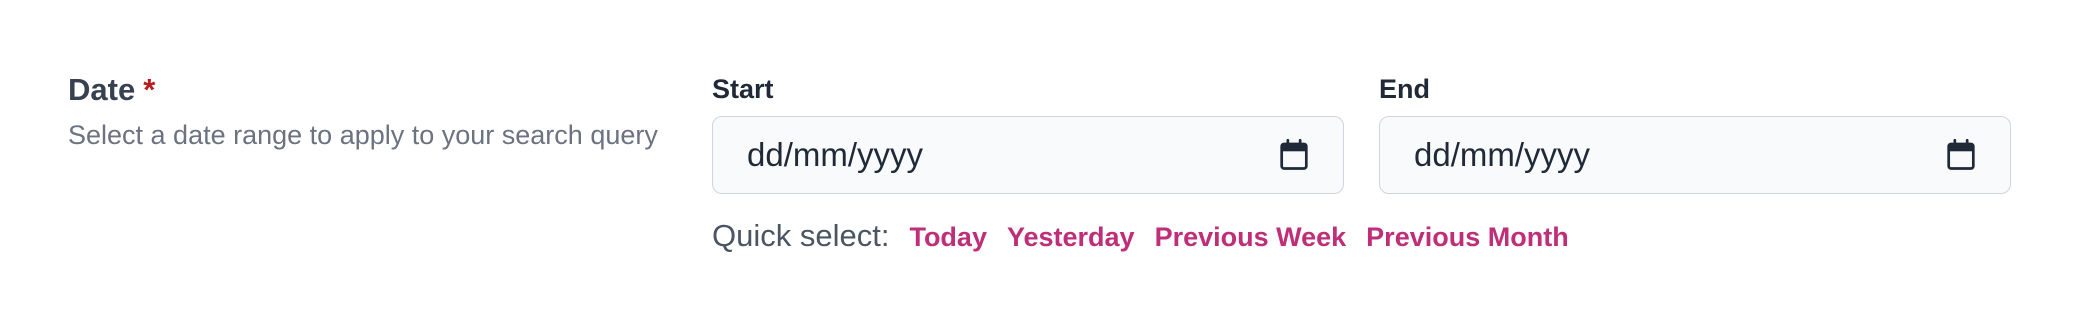  I want to click on start-date-label: Start, so click(743, 89).